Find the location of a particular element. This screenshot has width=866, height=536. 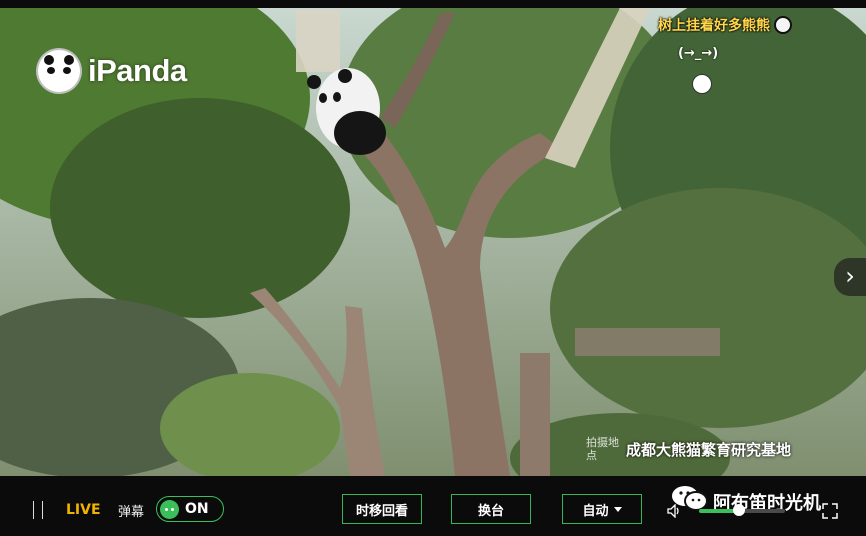

quality-value: 自动 is located at coordinates (595, 511).